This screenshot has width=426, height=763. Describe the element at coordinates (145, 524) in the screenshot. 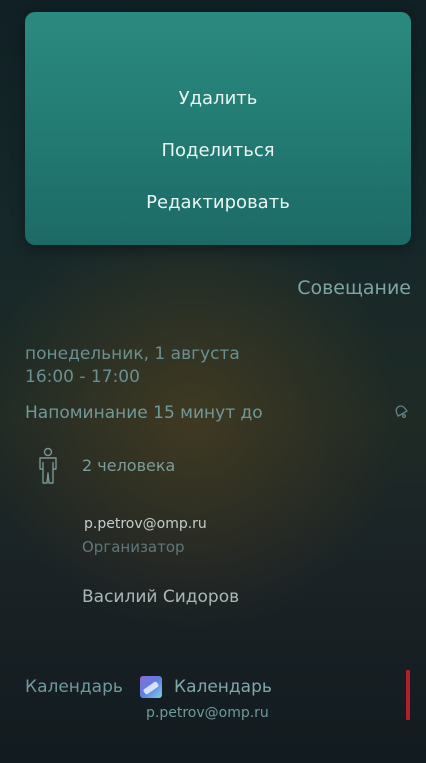

I see `organizer-email: p.petrov@omp.ru` at that location.